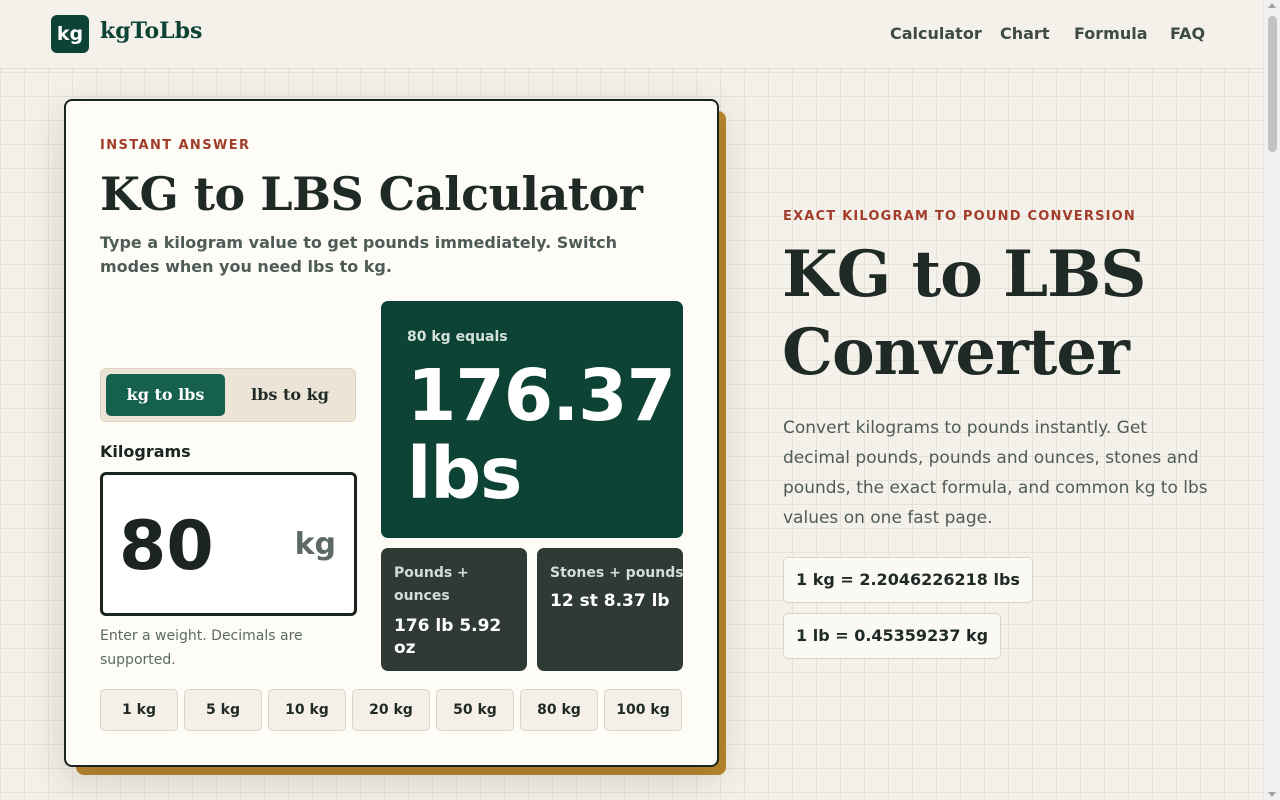 The image size is (1280, 800). What do you see at coordinates (541, 434) in the screenshot?
I see `result-value: 176.37 lbs` at bounding box center [541, 434].